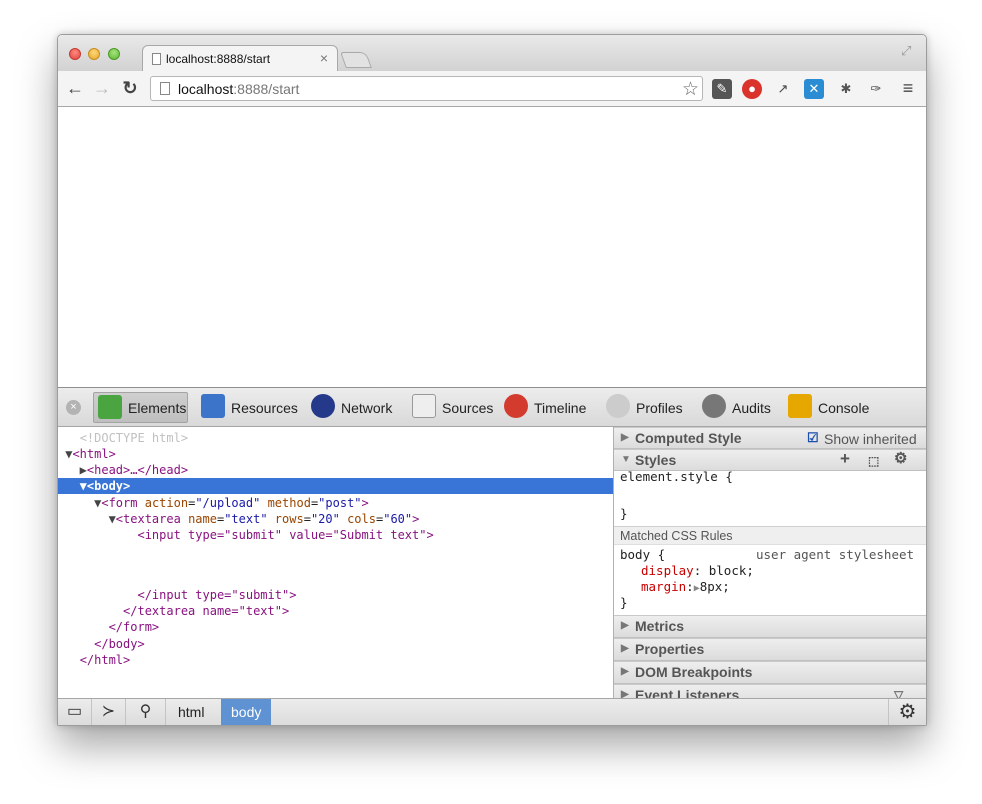  I want to click on dom-breakpoints-pane-title: ▶ DOM Breakpoints, so click(770, 672).